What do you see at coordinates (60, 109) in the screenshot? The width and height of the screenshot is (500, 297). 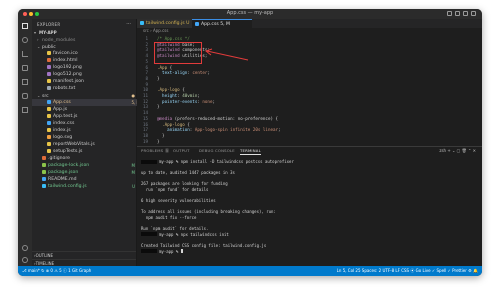 I see `tree-item-label: App.js` at bounding box center [60, 109].